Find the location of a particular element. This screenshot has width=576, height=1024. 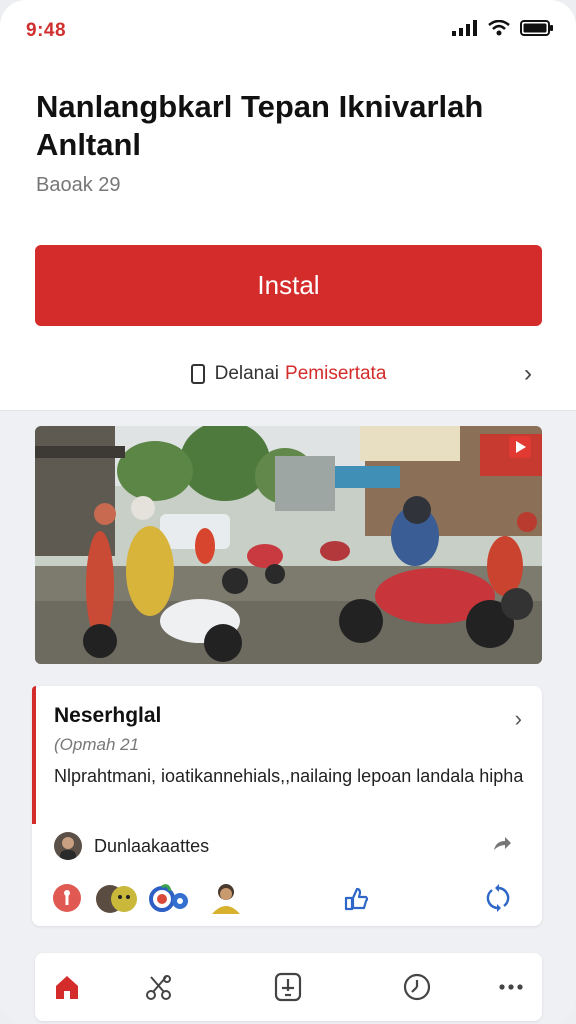

details-prefix: Delanai is located at coordinates (247, 373).